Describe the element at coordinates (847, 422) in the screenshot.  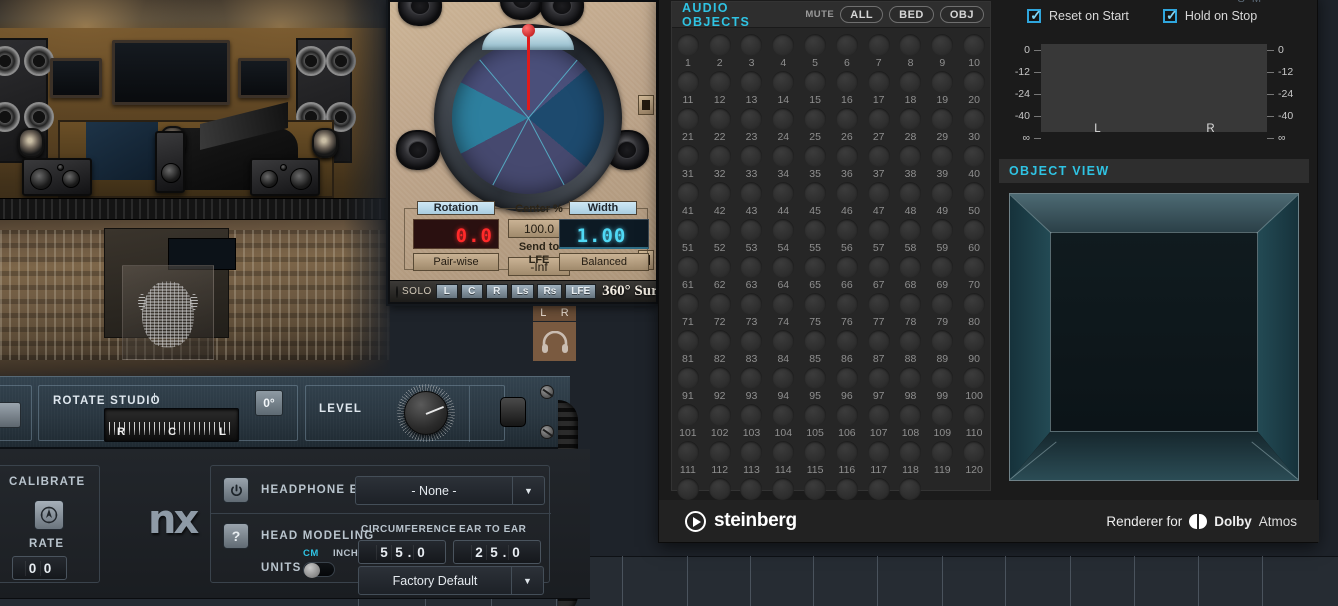
I see `audio-object-106: 106` at that location.